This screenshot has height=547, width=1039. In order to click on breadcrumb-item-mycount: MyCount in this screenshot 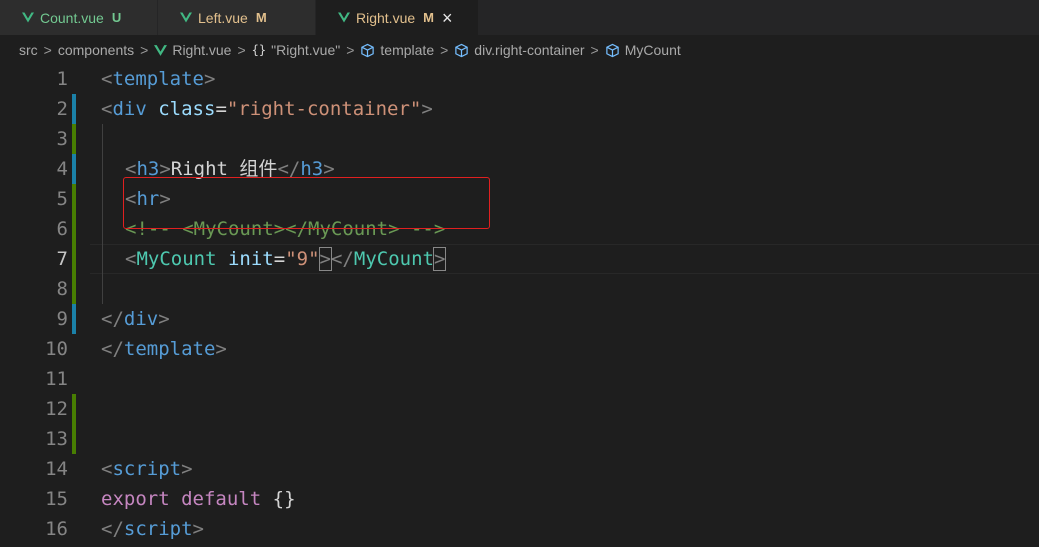, I will do `click(643, 50)`.